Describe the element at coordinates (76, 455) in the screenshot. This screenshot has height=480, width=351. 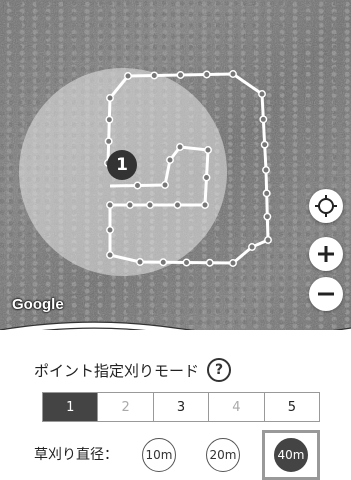
I see `diameter-label: 草刈り直径：` at that location.